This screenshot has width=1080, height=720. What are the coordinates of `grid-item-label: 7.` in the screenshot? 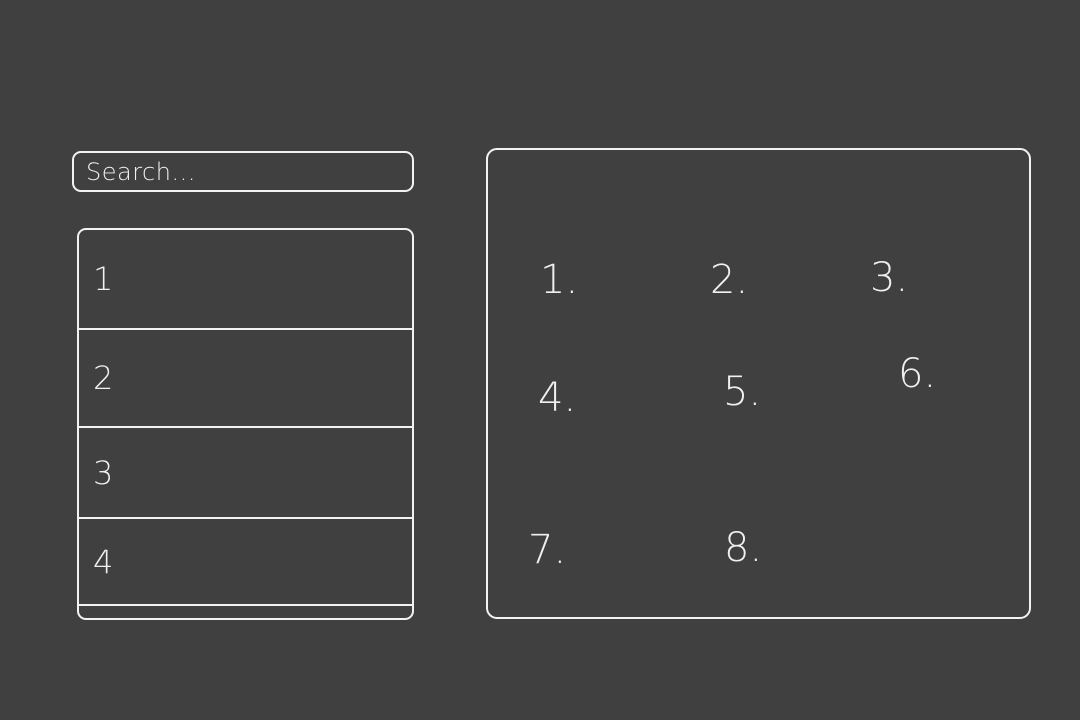 It's located at (547, 550).